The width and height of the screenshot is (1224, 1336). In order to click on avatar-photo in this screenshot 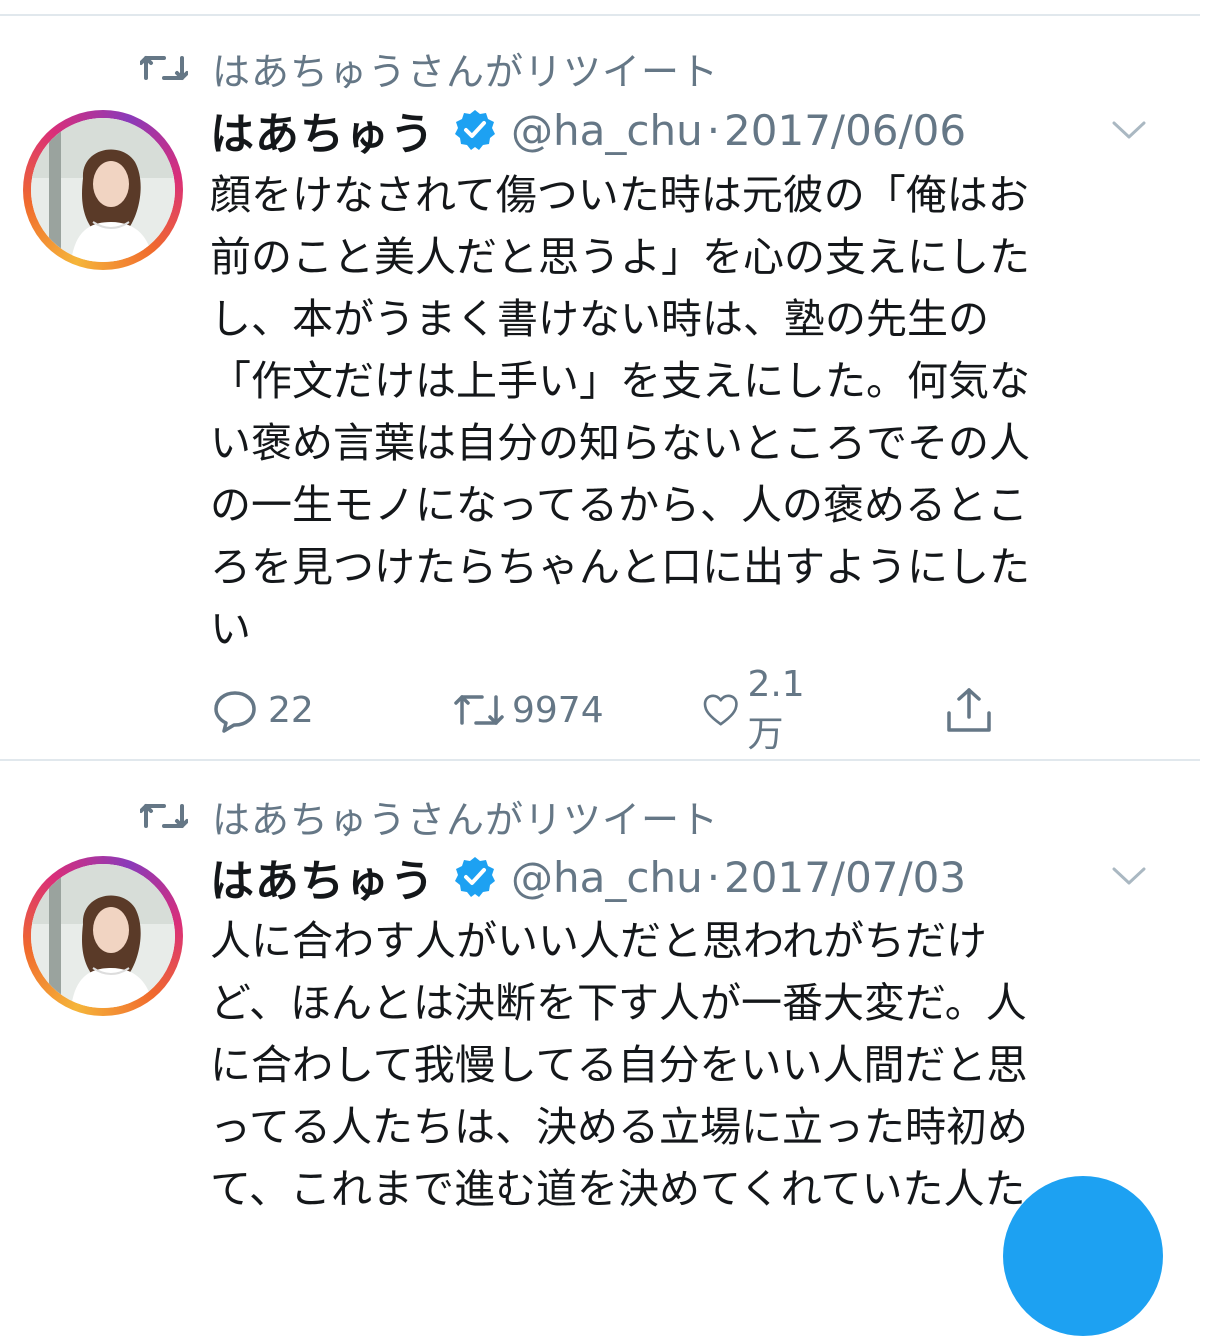, I will do `click(103, 936)`.